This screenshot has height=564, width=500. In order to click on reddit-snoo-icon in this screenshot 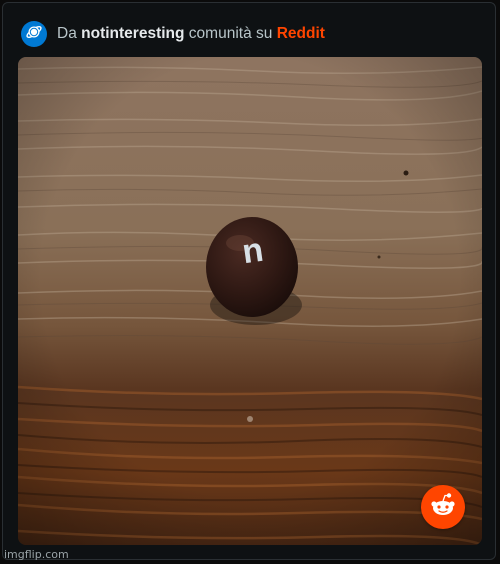, I will do `click(443, 507)`.